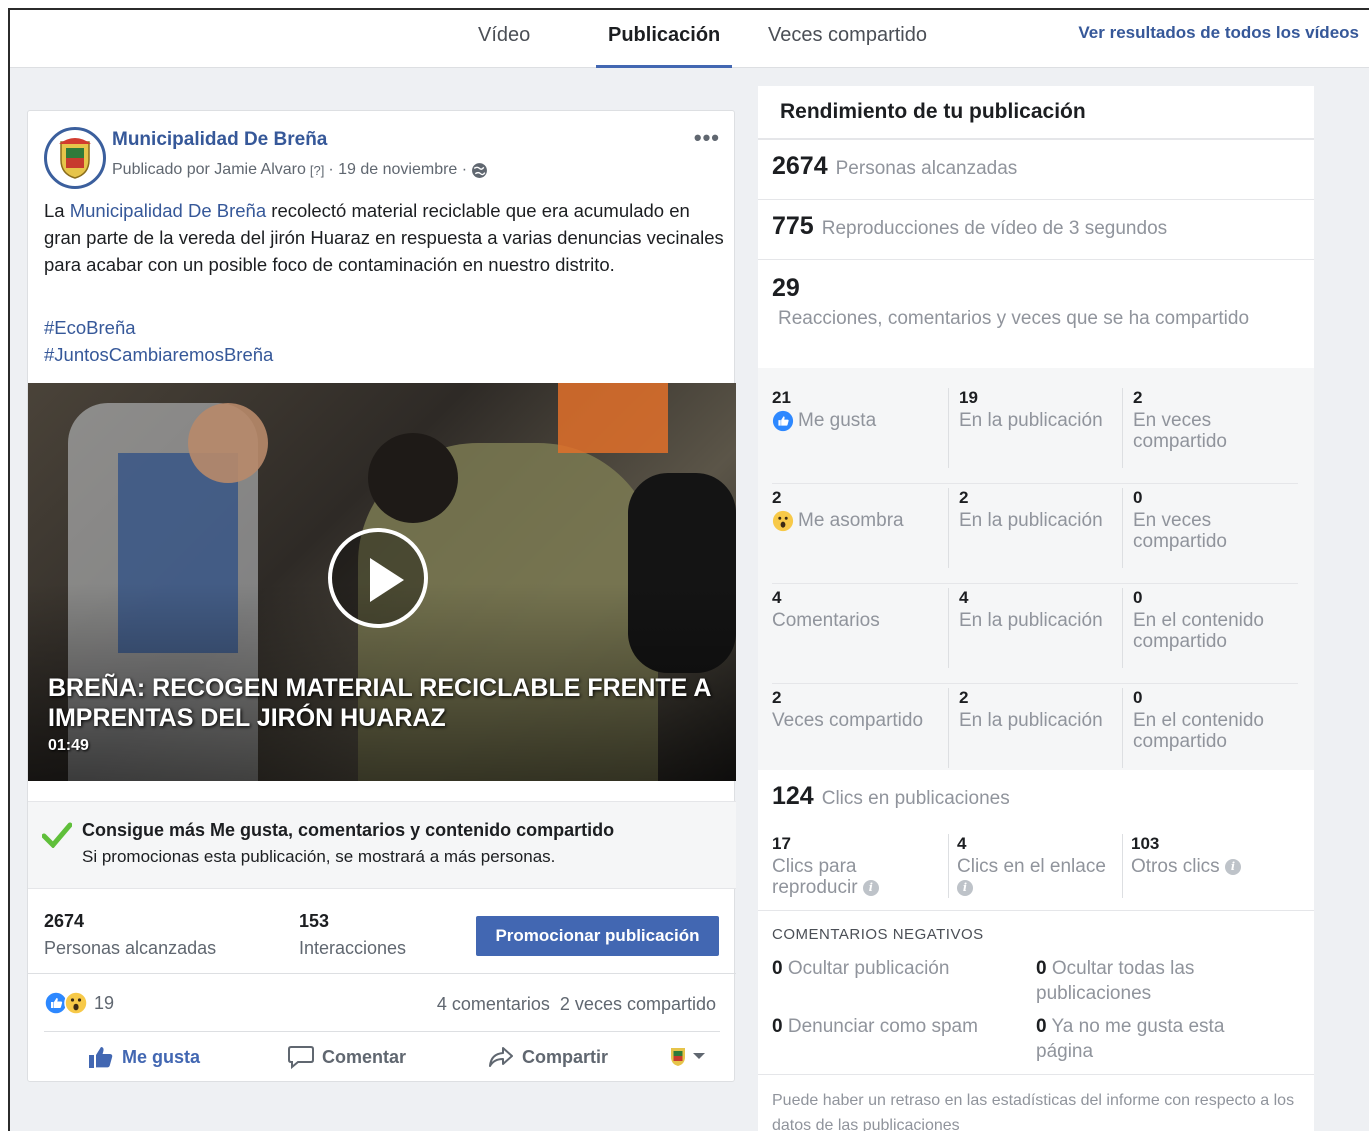 This screenshot has width=1369, height=1131. I want to click on likes-label-wrap: Me gusta, so click(857, 421).